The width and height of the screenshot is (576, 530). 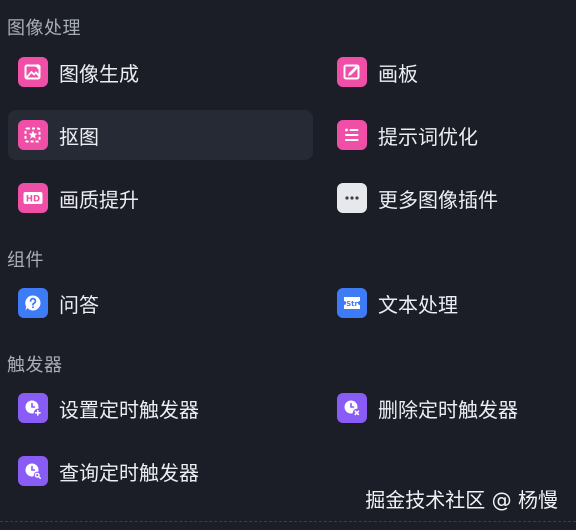 I want to click on svg-text: HD, so click(x=33, y=200).